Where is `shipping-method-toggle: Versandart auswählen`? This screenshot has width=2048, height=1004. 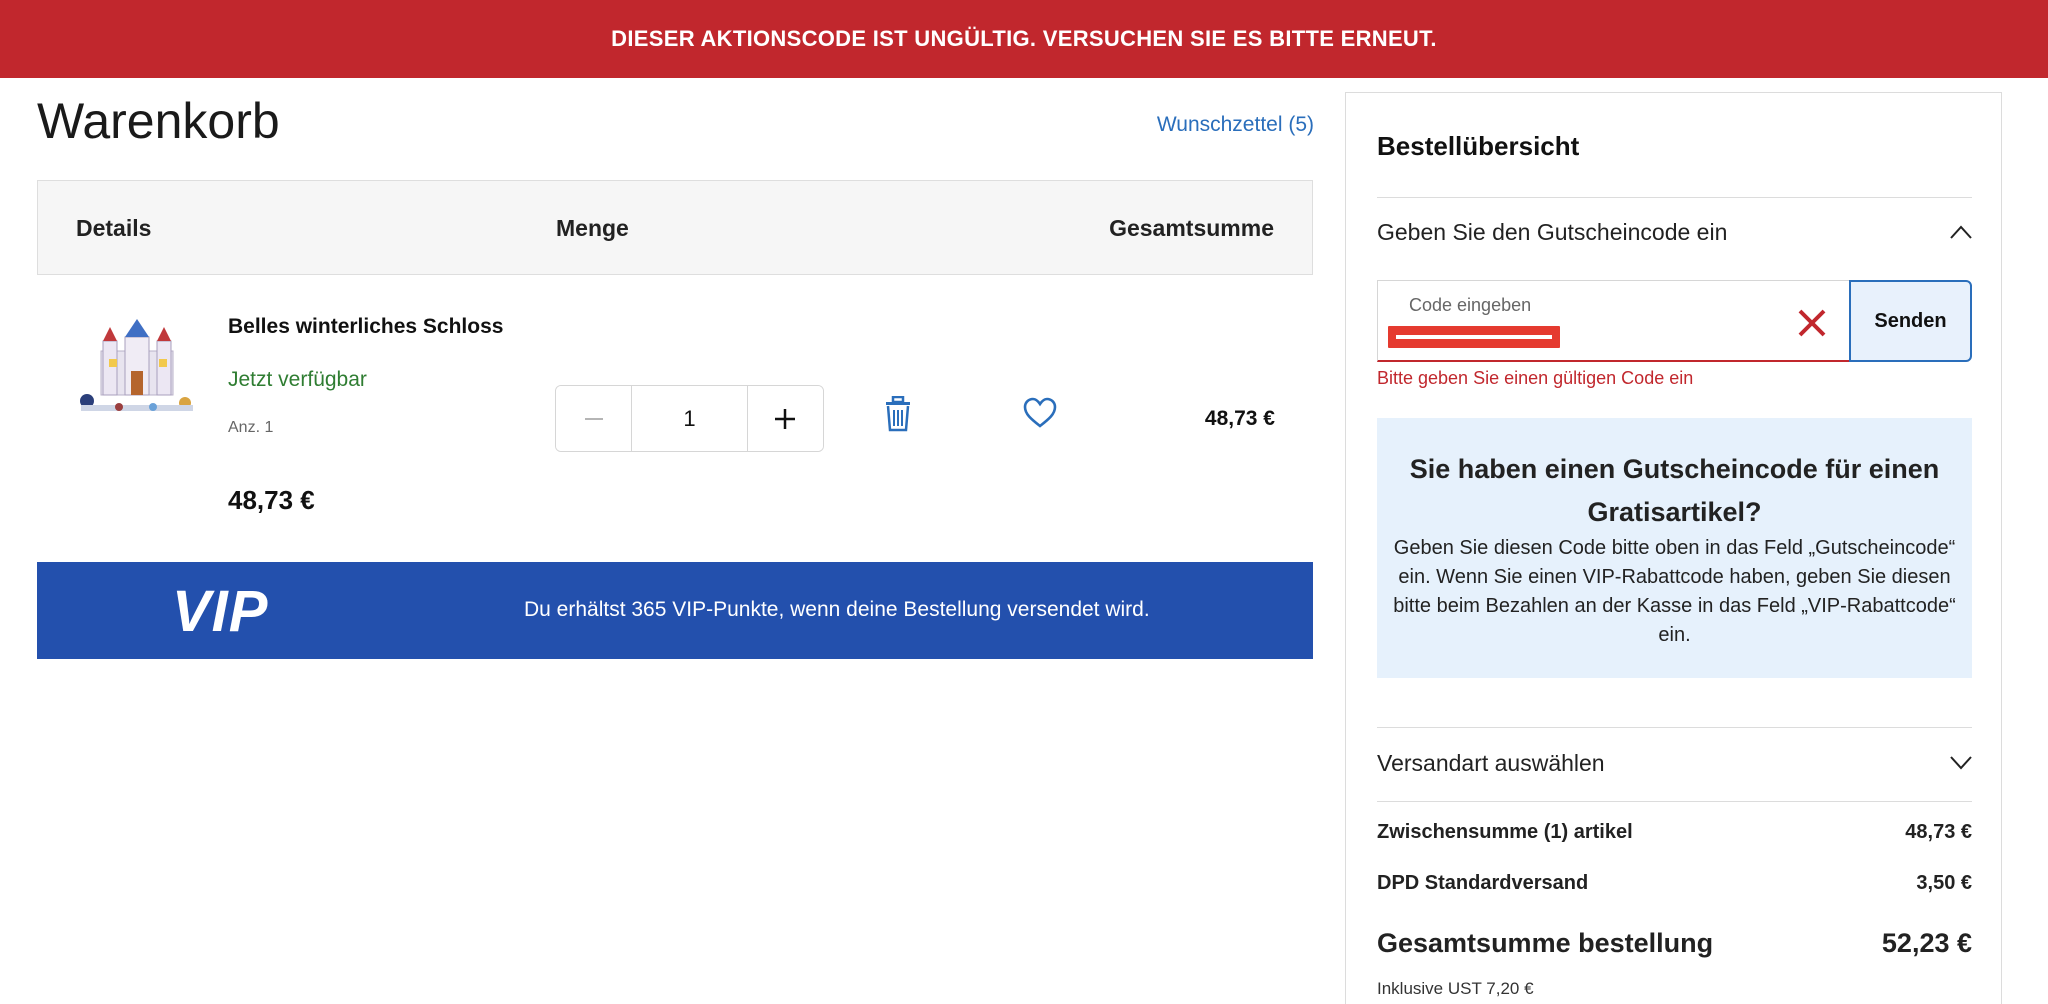 shipping-method-toggle: Versandart auswählen is located at coordinates (1674, 767).